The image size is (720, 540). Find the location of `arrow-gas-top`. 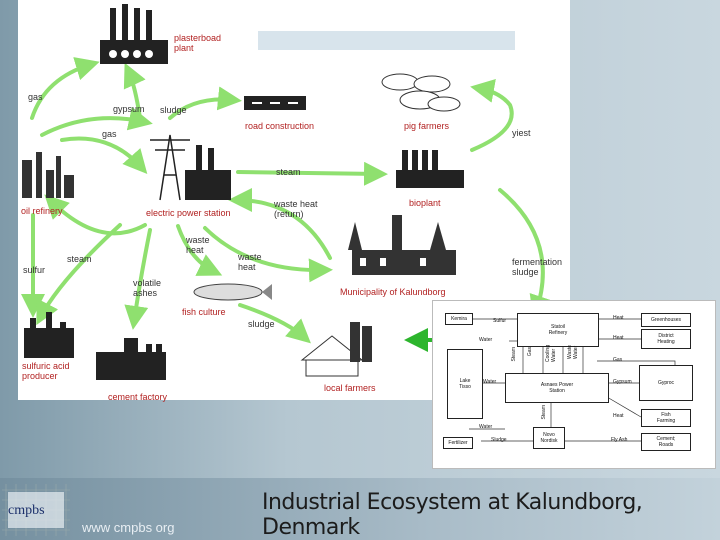

arrow-gas-top is located at coordinates (65, 88).